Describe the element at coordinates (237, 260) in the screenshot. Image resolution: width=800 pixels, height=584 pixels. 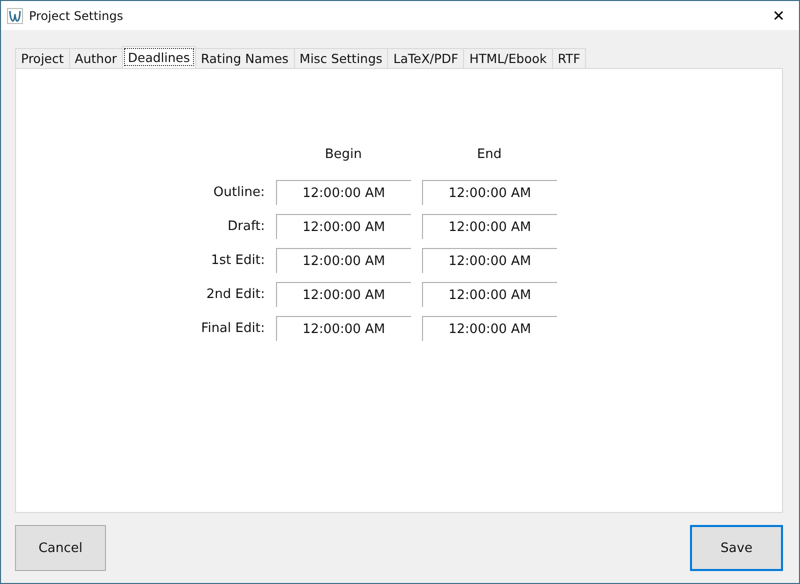
I see `row-label: 1st Edit:` at that location.